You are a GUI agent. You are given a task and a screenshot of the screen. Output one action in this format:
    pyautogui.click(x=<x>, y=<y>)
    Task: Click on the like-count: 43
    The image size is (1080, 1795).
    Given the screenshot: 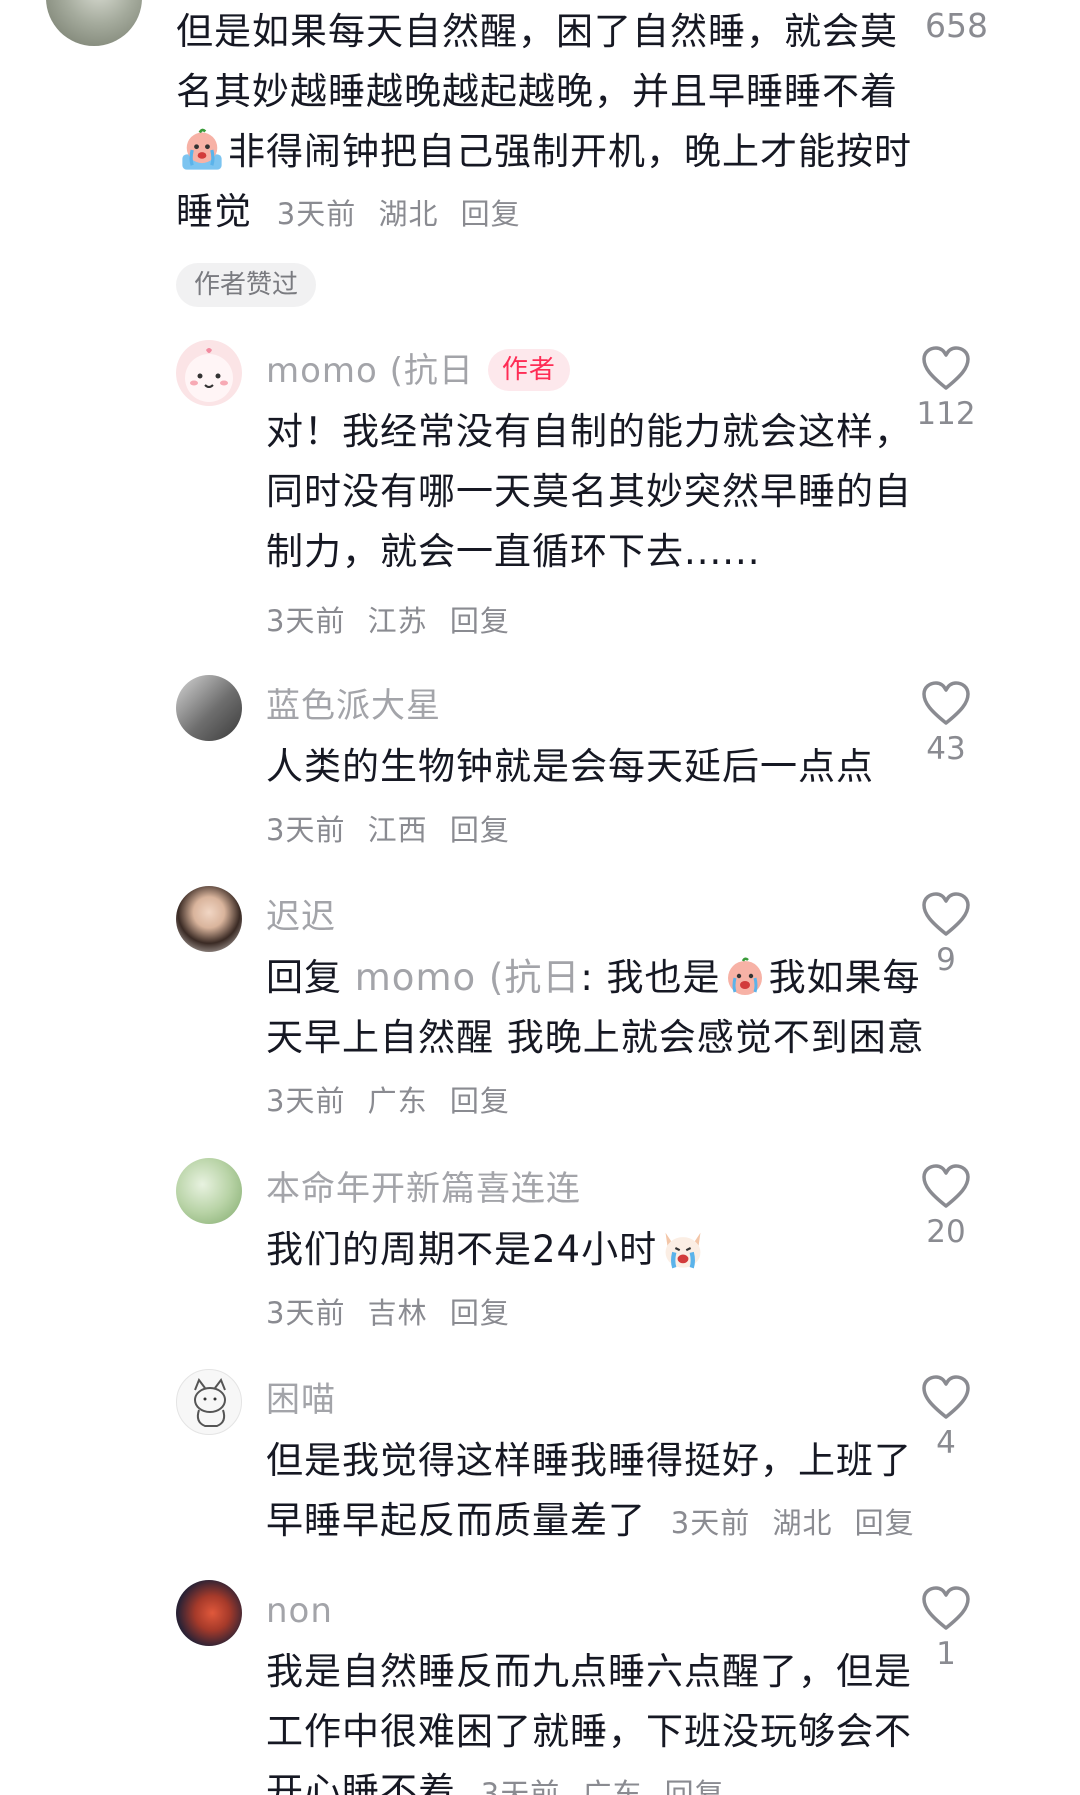 What is the action you would take?
    pyautogui.click(x=946, y=749)
    